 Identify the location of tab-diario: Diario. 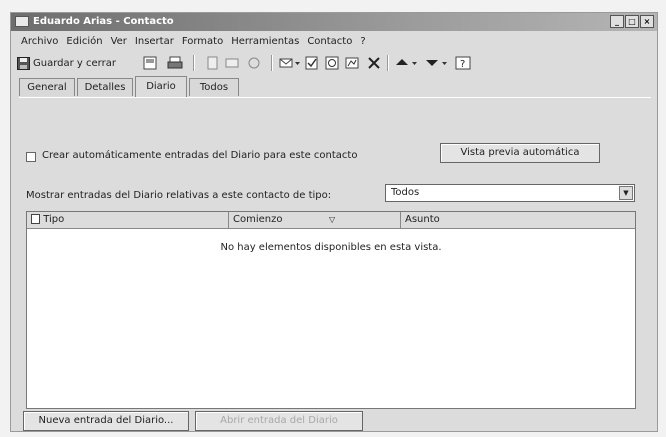
(161, 87).